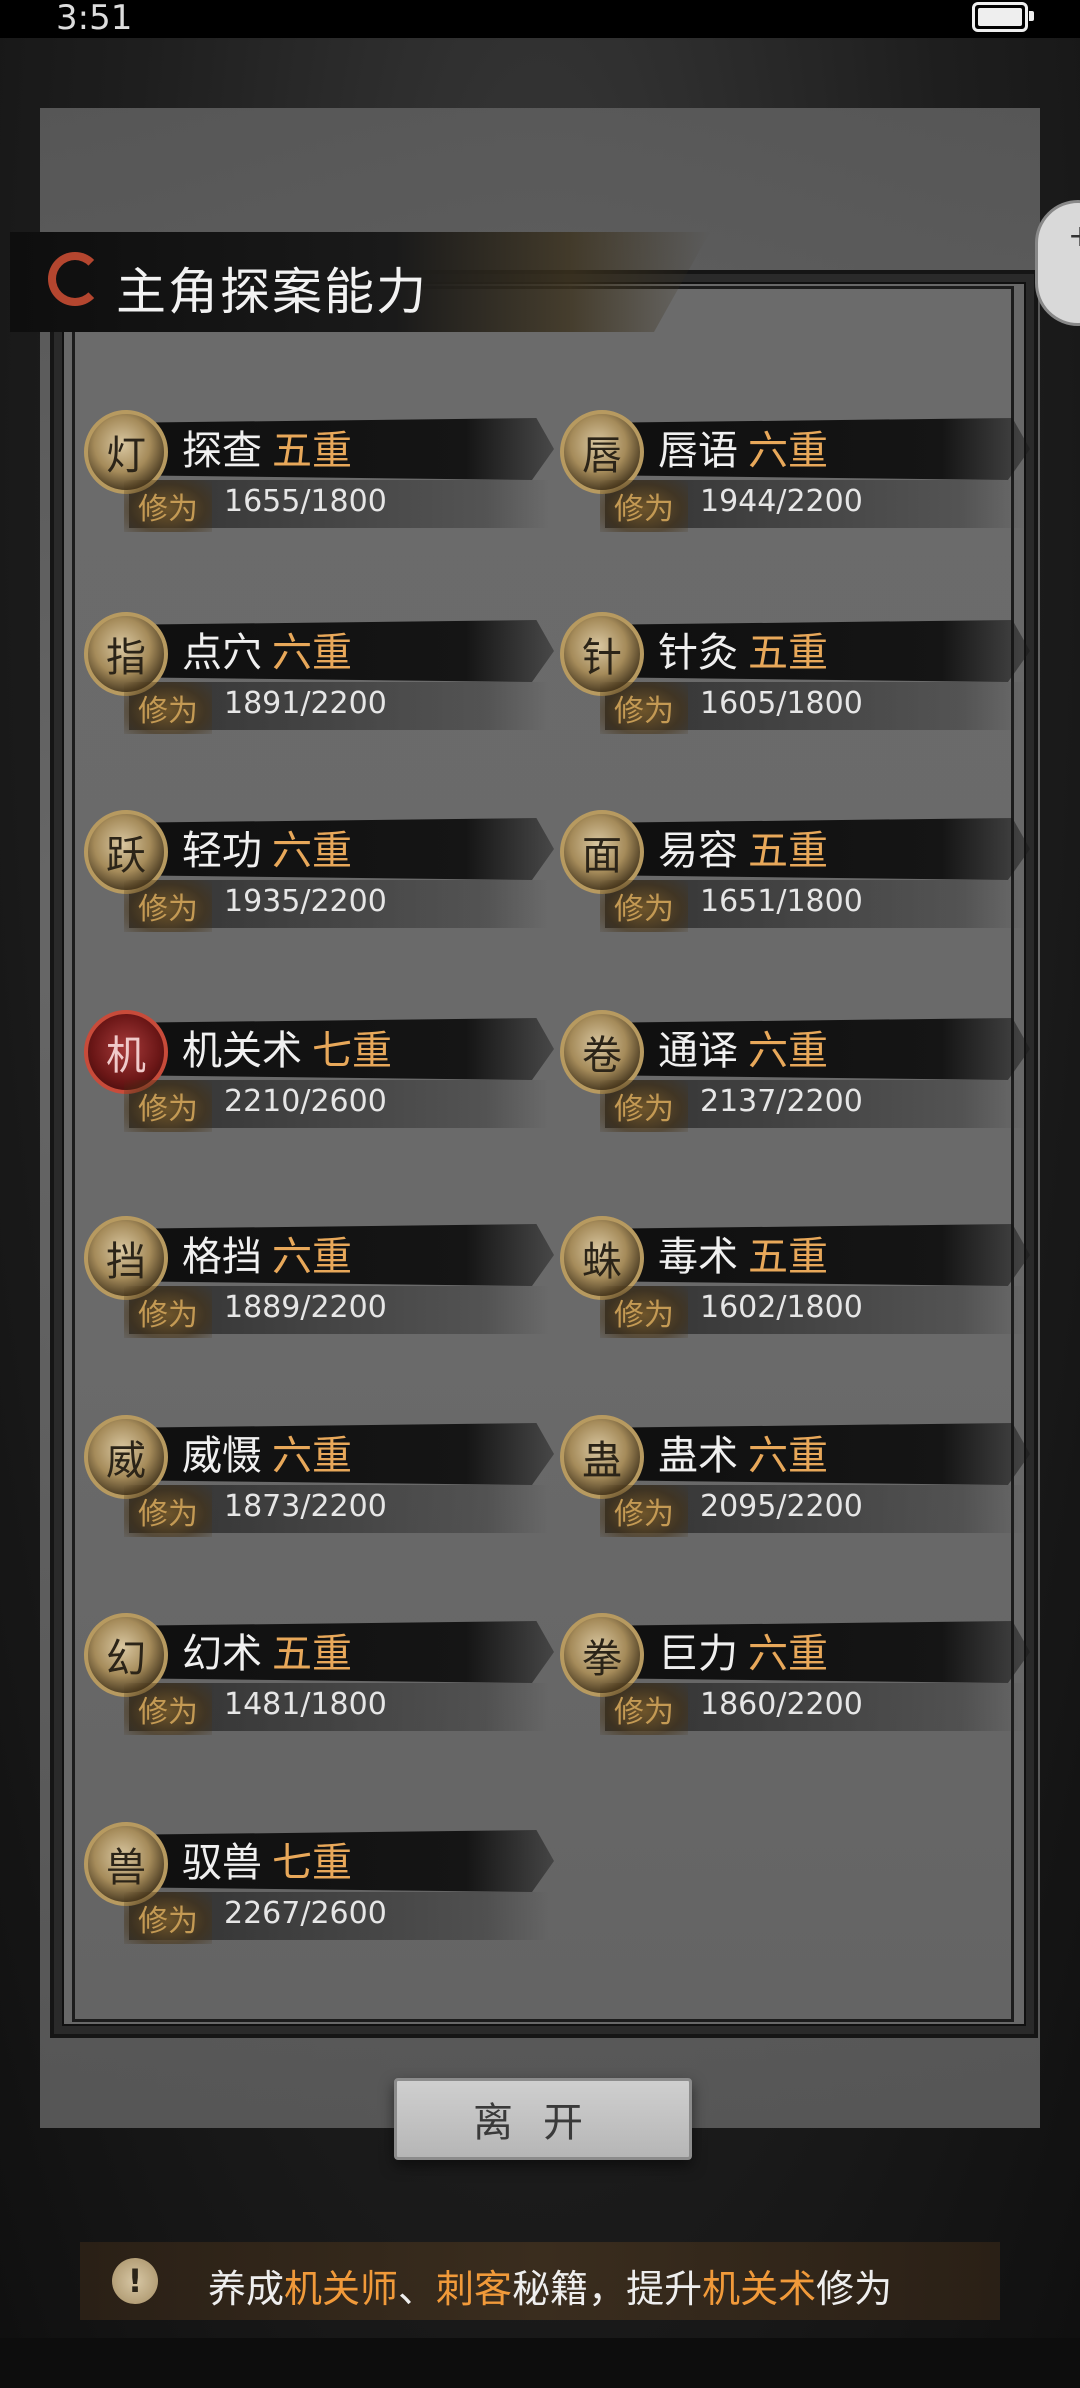  What do you see at coordinates (267, 447) in the screenshot?
I see `skill-title: 探查 五重` at bounding box center [267, 447].